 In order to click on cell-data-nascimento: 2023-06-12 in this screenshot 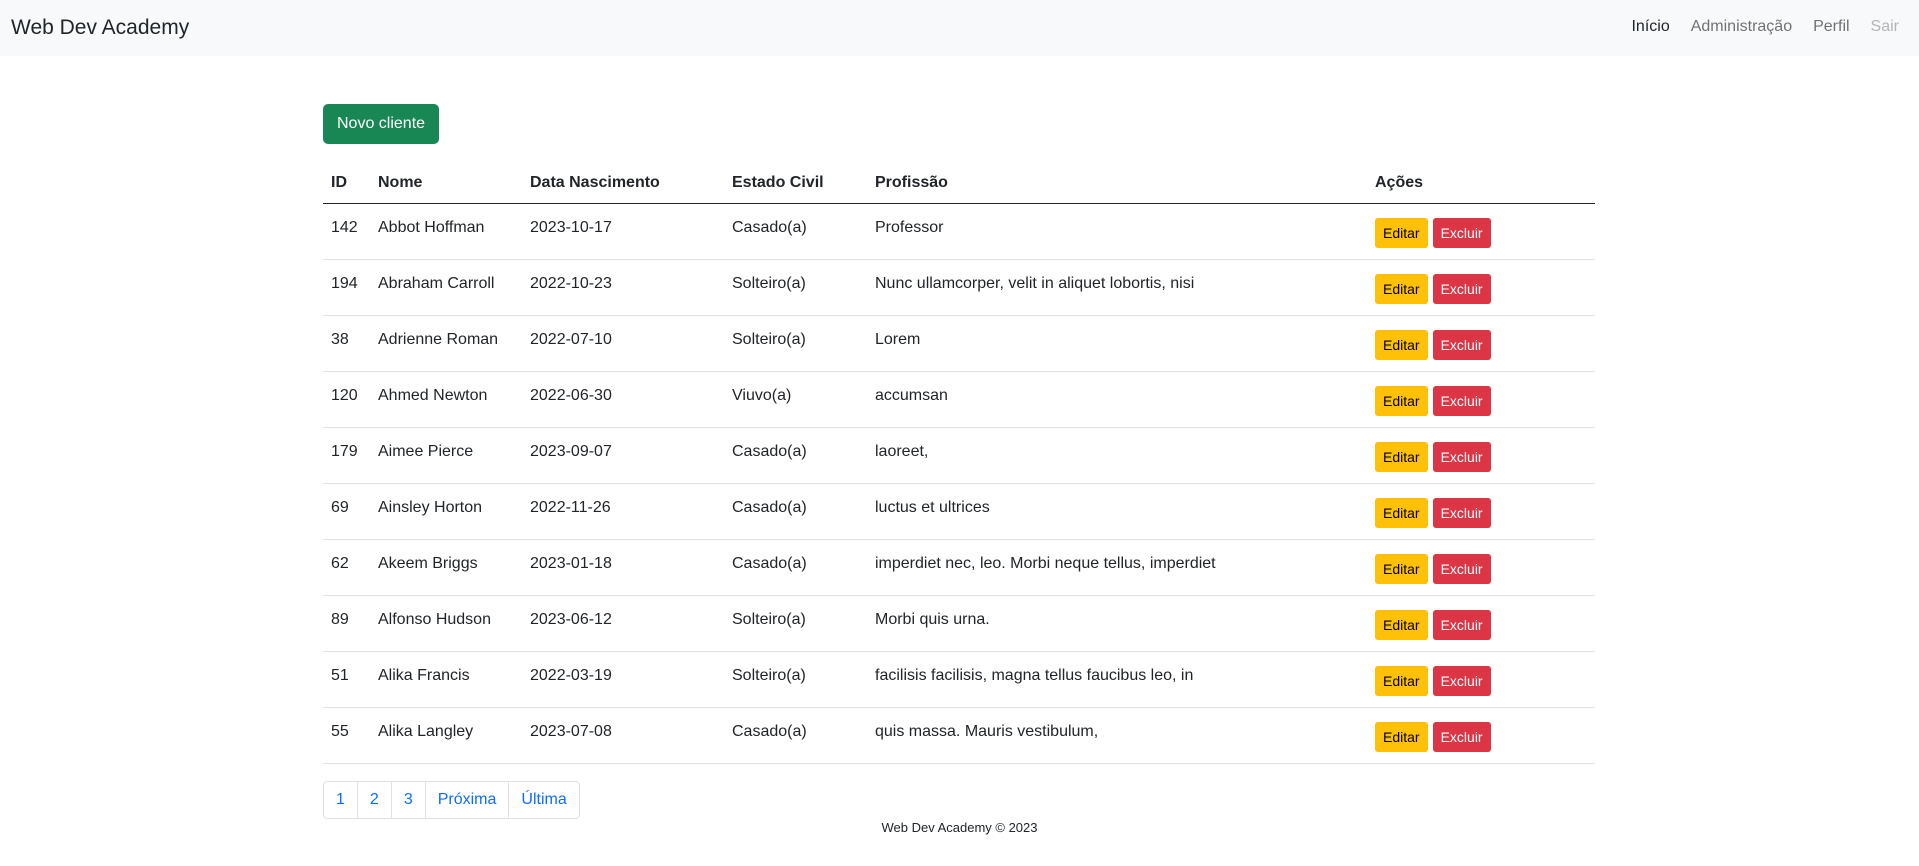, I will do `click(623, 623)`.